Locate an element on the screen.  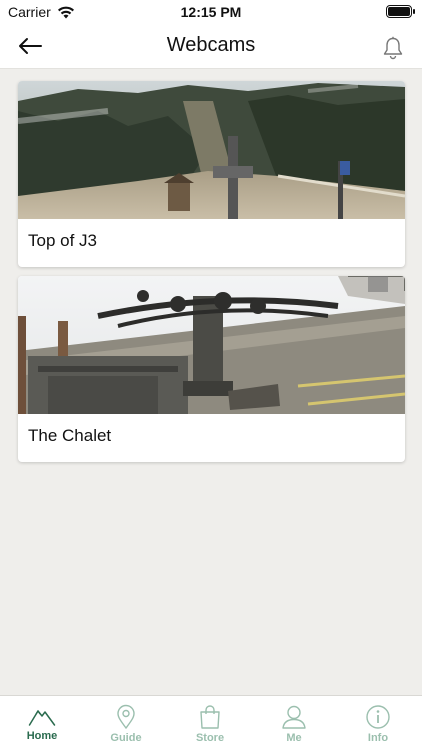
tab-bar: Home Guide Store Me Info is located at coordinates (211, 722).